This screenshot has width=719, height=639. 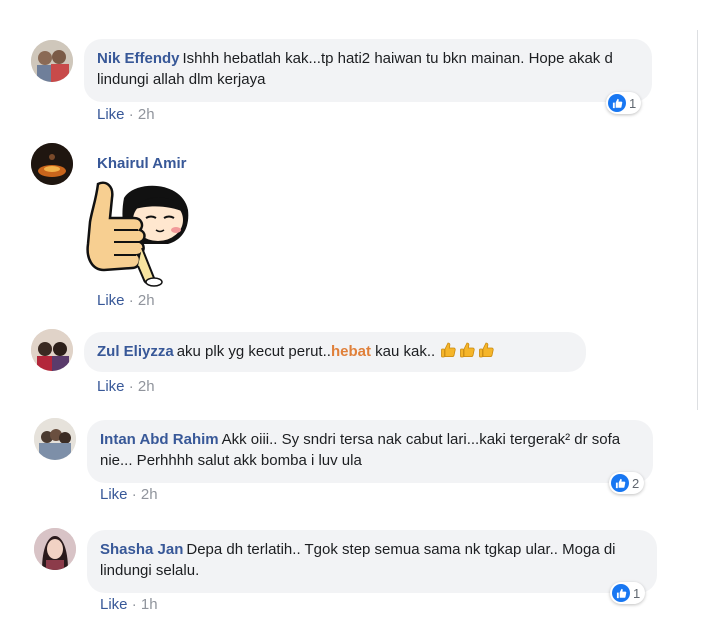 I want to click on comment-author: Shasha Jan, so click(x=141, y=549).